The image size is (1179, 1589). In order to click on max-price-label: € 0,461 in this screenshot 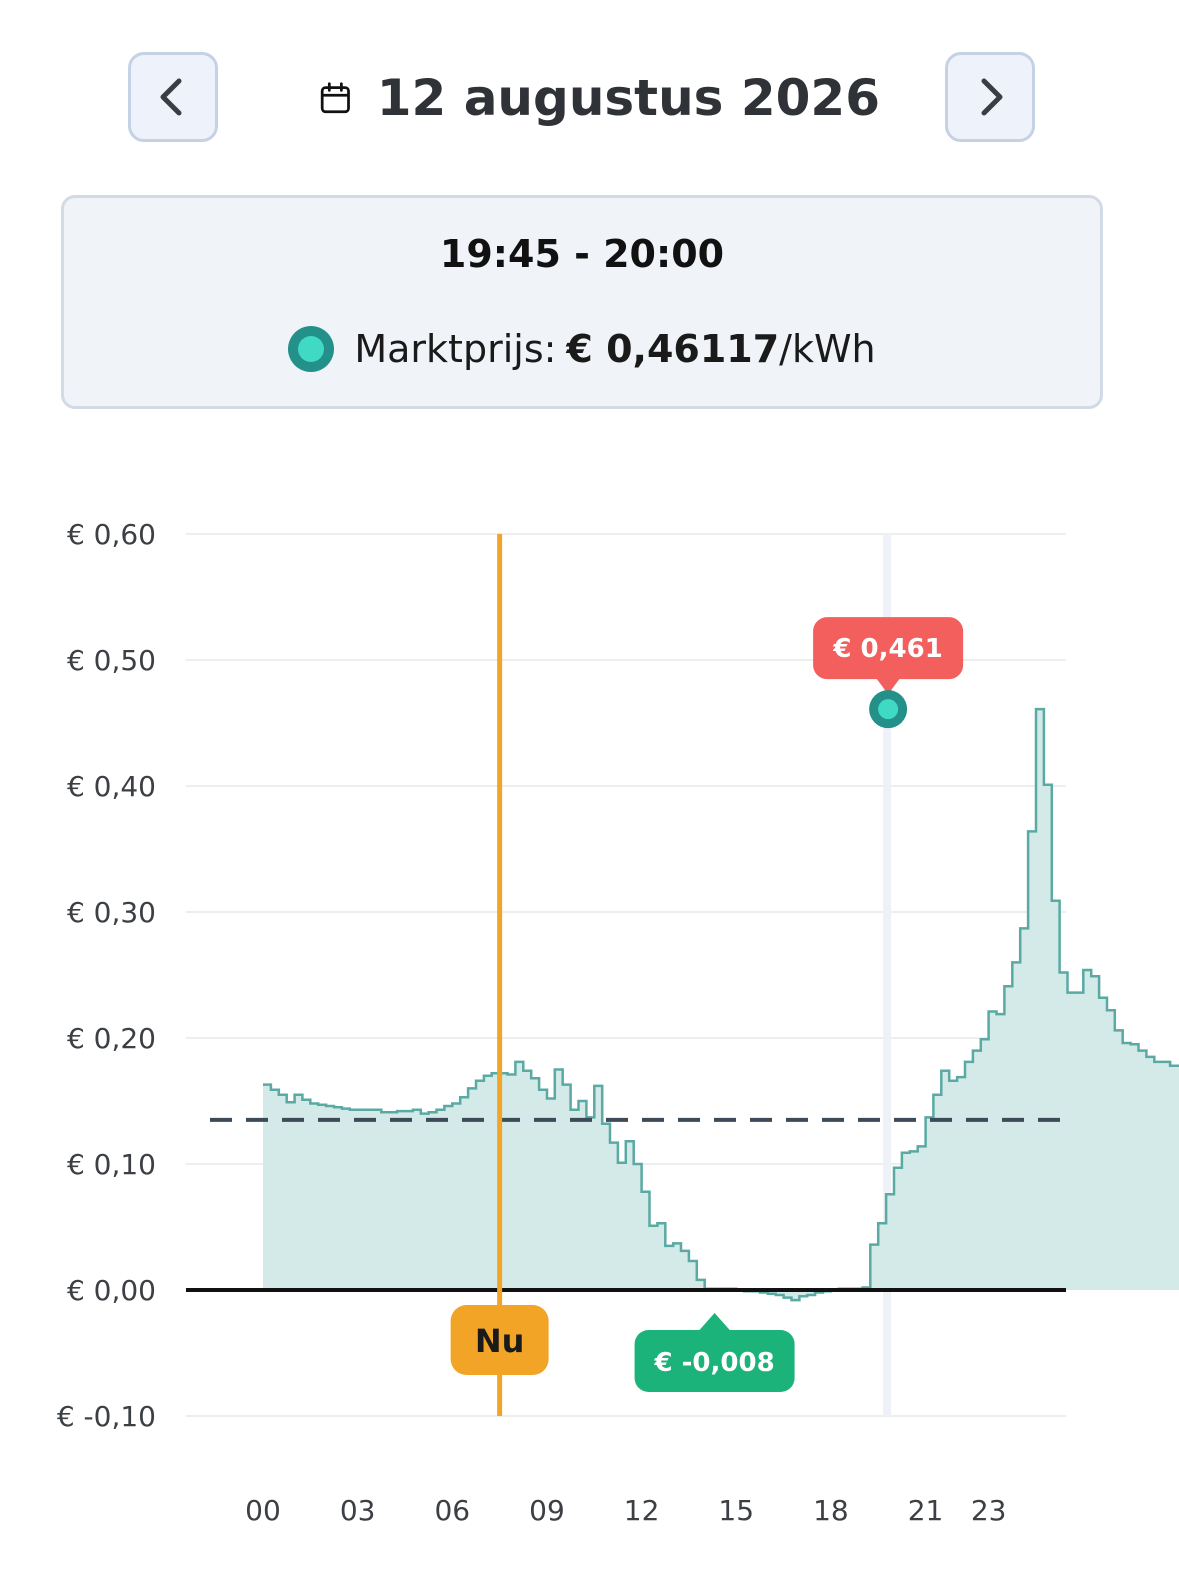, I will do `click(887, 649)`.